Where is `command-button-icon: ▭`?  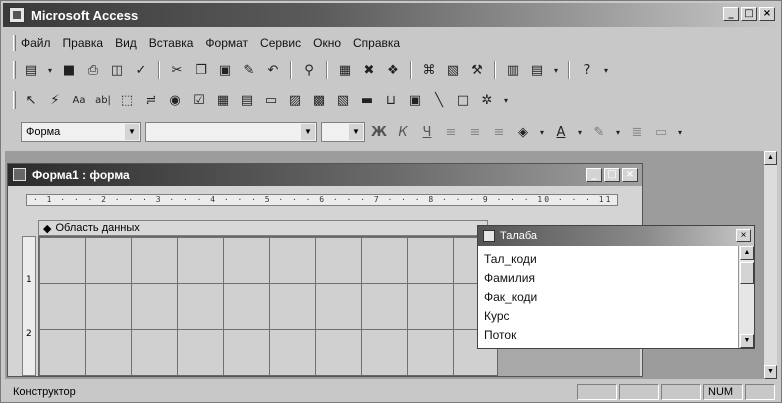 command-button-icon: ▭ is located at coordinates (271, 100).